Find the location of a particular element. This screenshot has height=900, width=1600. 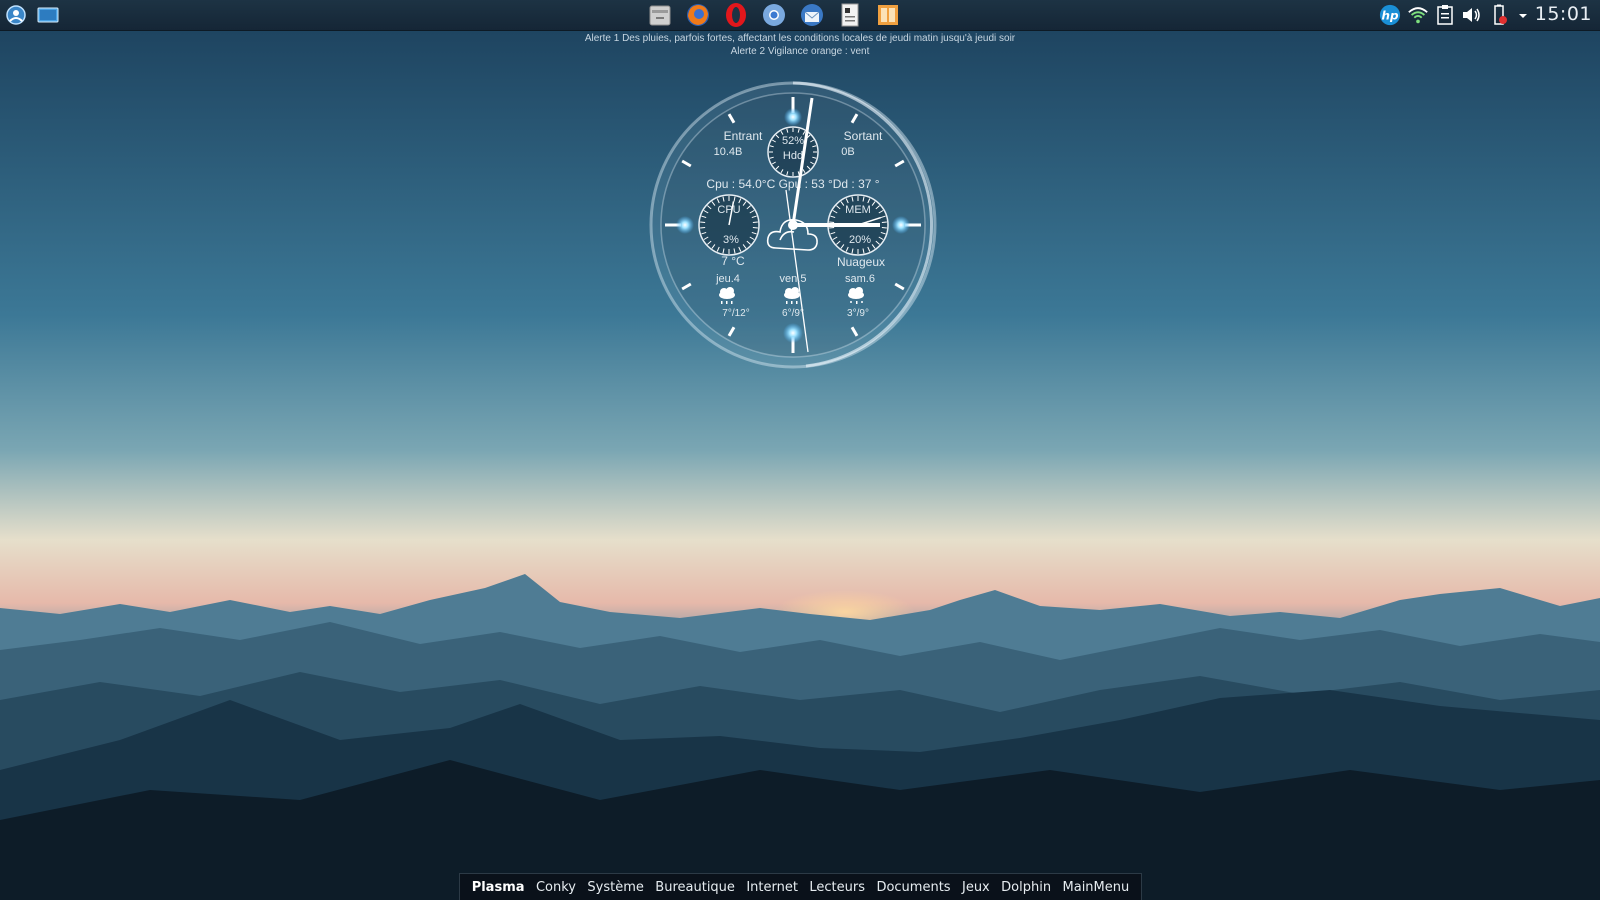

hdd-value: 52% is located at coordinates (793, 141).